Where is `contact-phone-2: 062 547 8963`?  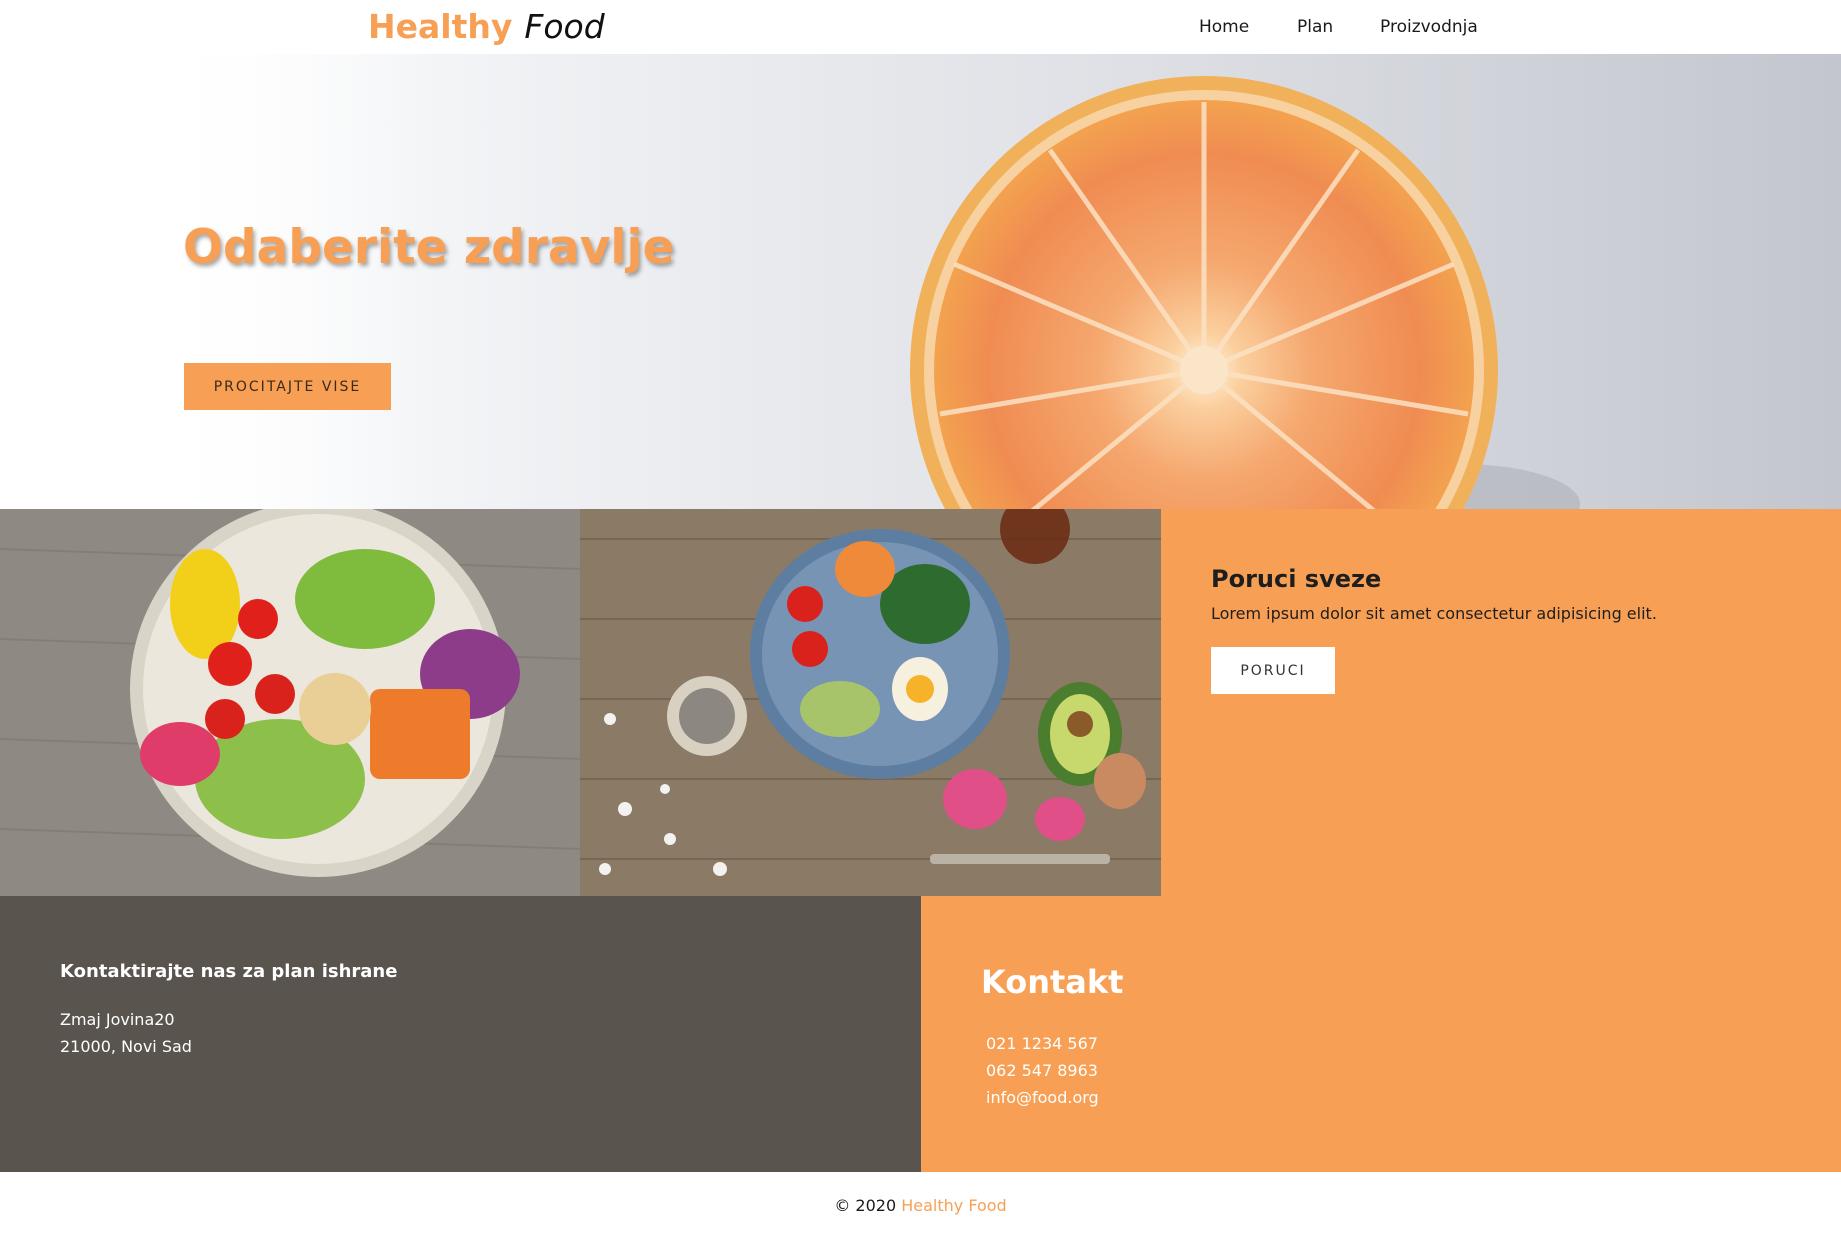
contact-phone-2: 062 547 8963 is located at coordinates (1042, 1071).